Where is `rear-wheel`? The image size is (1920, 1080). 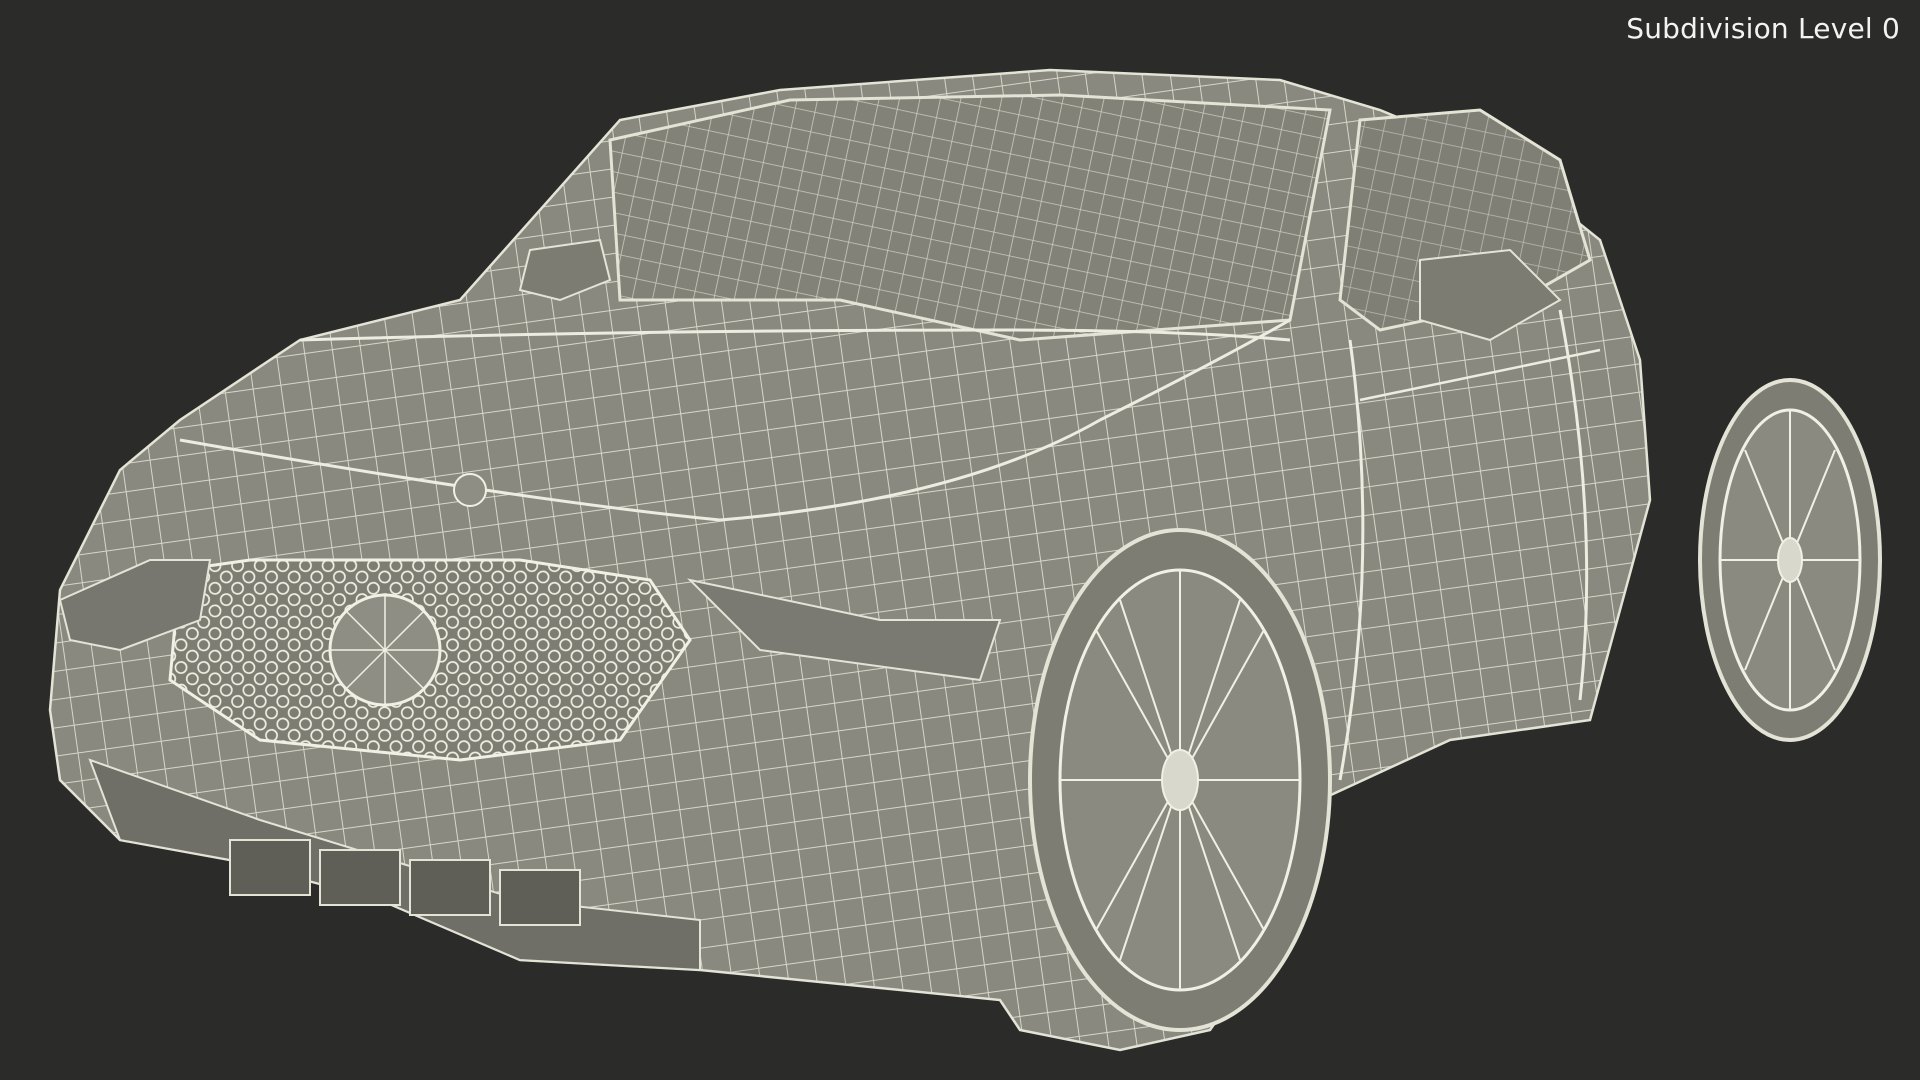 rear-wheel is located at coordinates (1790, 560).